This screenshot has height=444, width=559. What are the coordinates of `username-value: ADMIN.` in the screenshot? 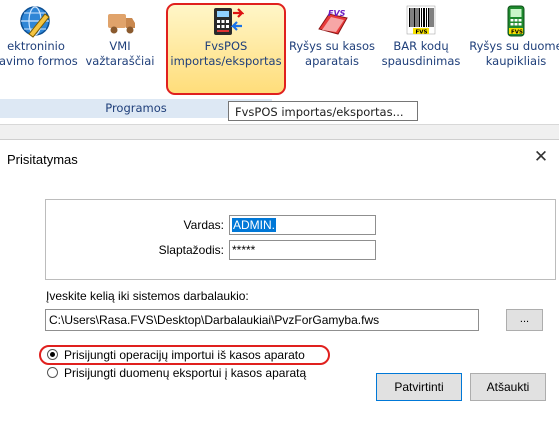 It's located at (254, 225).